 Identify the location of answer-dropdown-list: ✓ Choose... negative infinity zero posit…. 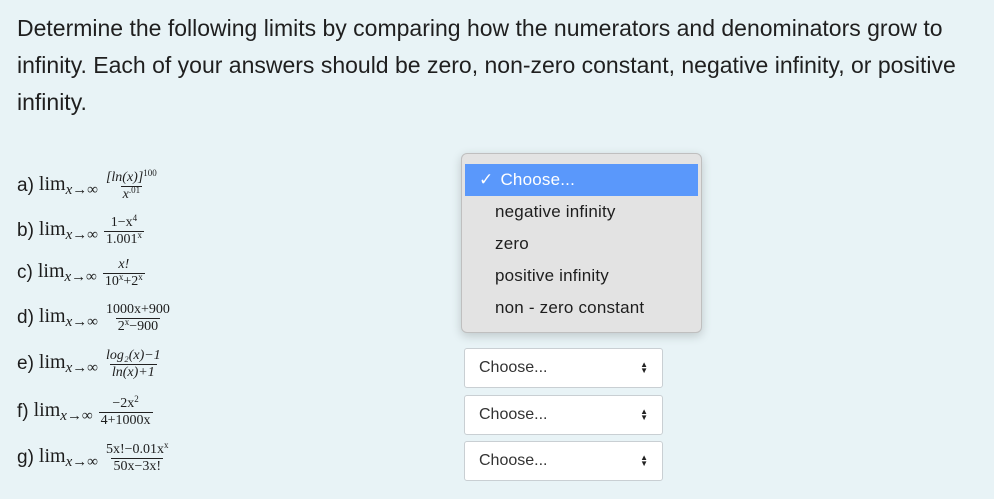
(581, 243).